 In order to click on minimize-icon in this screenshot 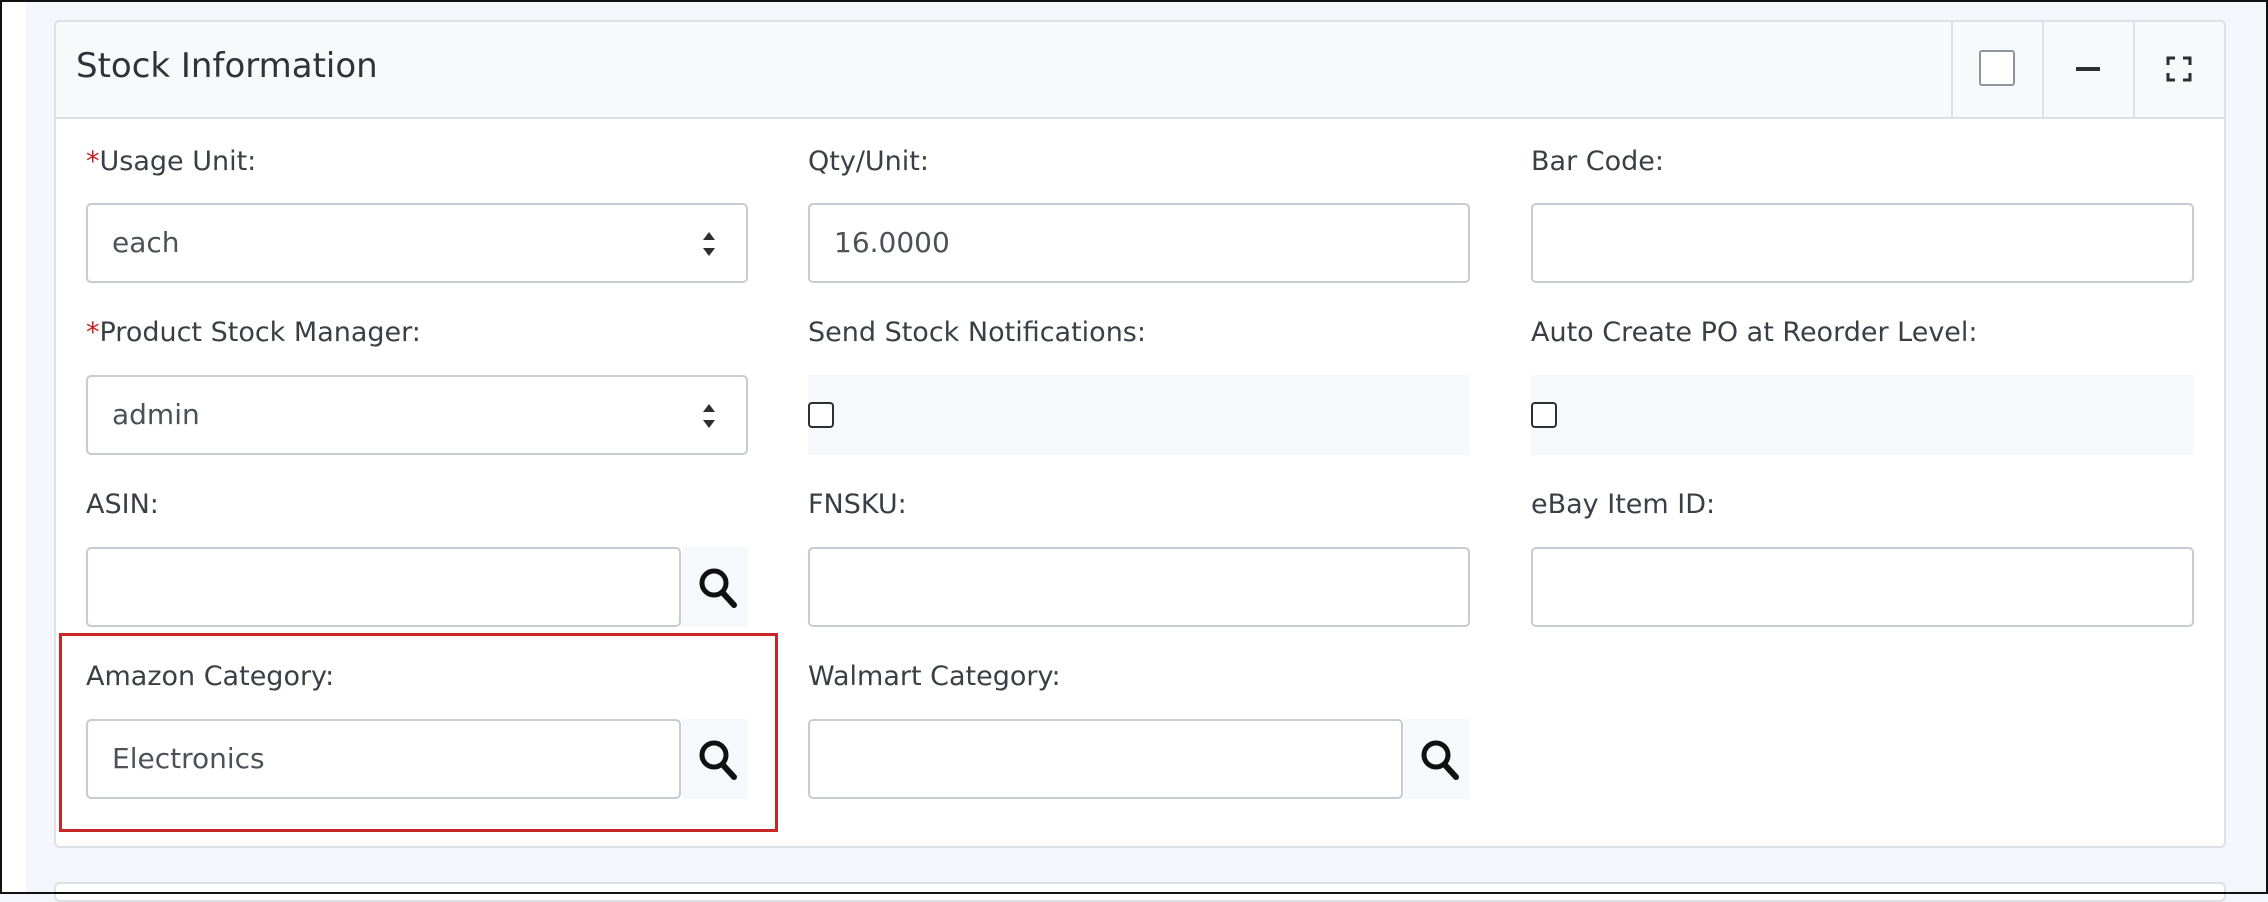, I will do `click(2088, 69)`.